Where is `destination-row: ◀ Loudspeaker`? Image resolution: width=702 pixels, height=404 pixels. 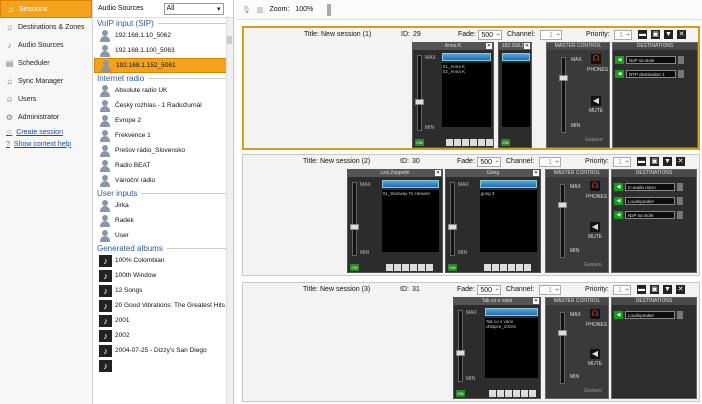 destination-row: ◀ Loudspeaker is located at coordinates (648, 201).